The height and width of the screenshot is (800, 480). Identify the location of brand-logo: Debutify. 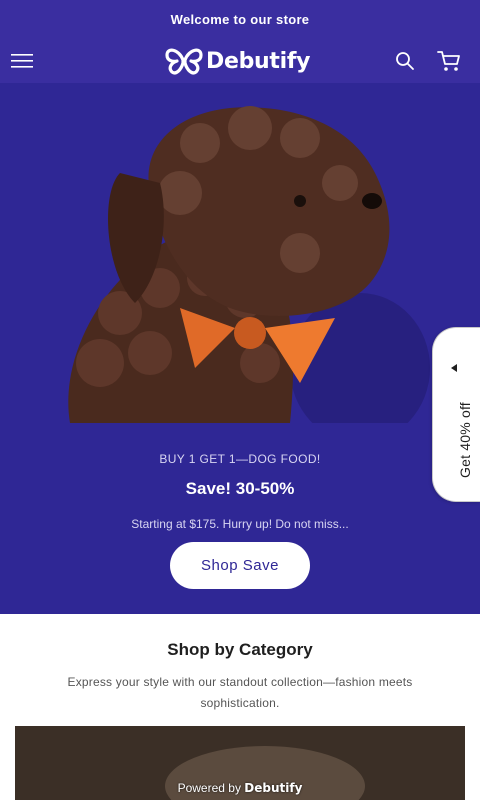
(237, 61).